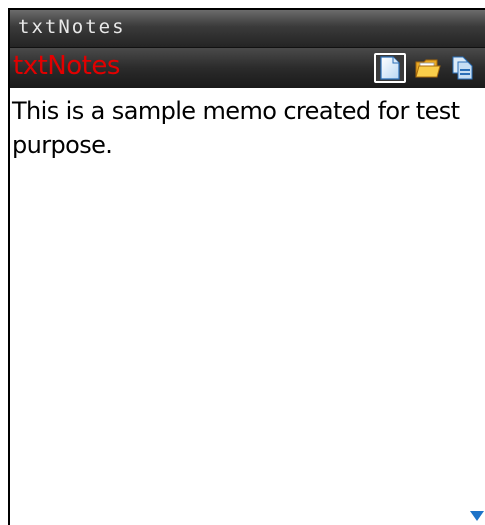 This screenshot has height=525, width=485. I want to click on new-note-button, so click(390, 68).